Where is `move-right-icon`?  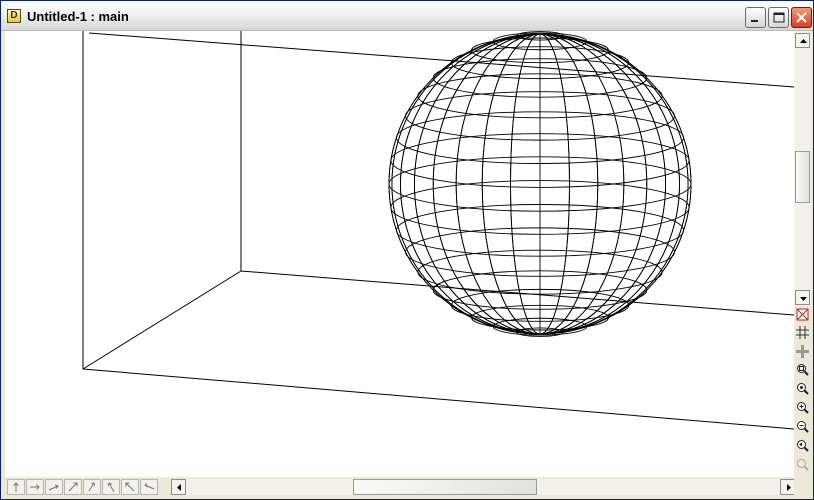 move-right-icon is located at coordinates (35, 487).